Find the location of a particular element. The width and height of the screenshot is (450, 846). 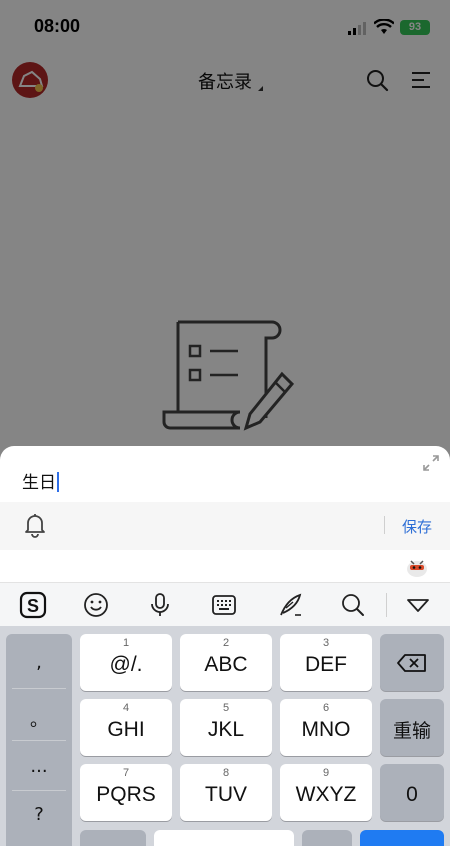

sogou-icon: S is located at coordinates (33, 605).